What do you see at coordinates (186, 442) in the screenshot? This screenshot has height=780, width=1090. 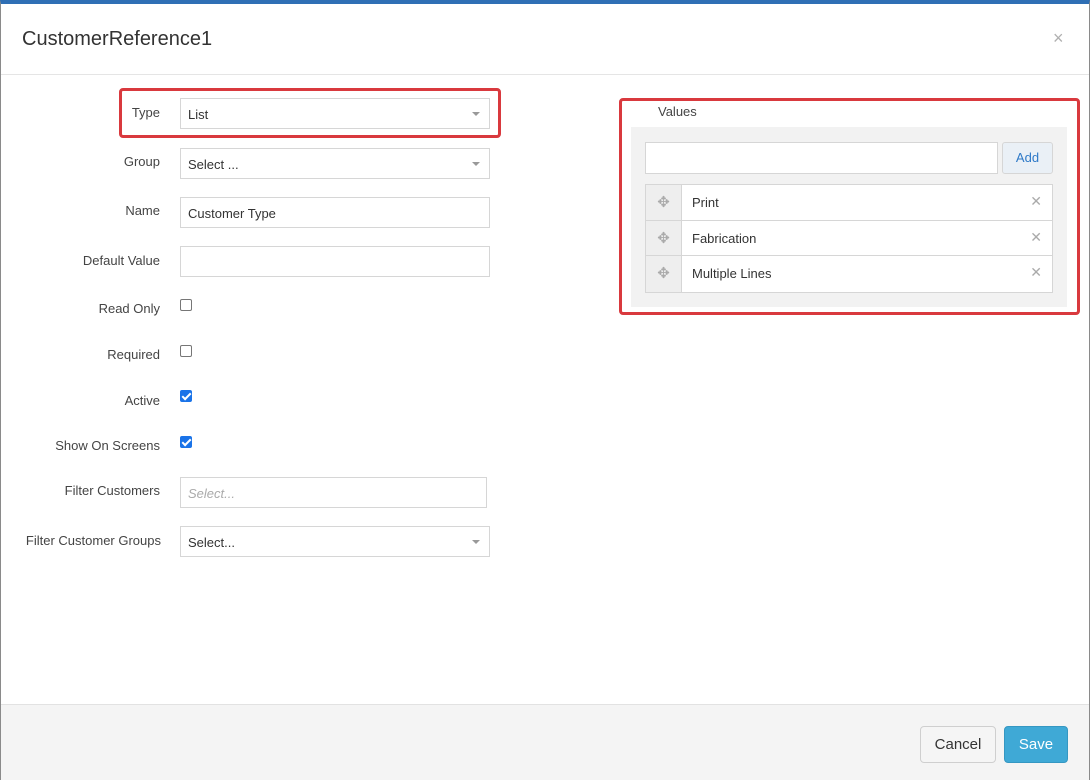 I see `show-on-screens-checkbox` at bounding box center [186, 442].